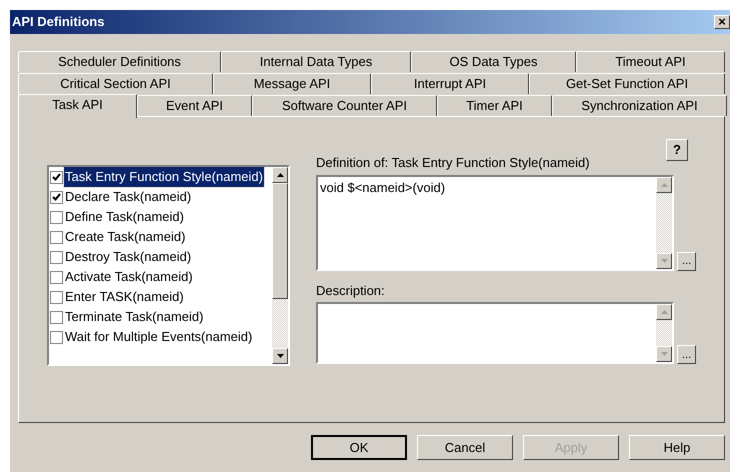  I want to click on list-item: Enter TASK(nameid), so click(160, 297).